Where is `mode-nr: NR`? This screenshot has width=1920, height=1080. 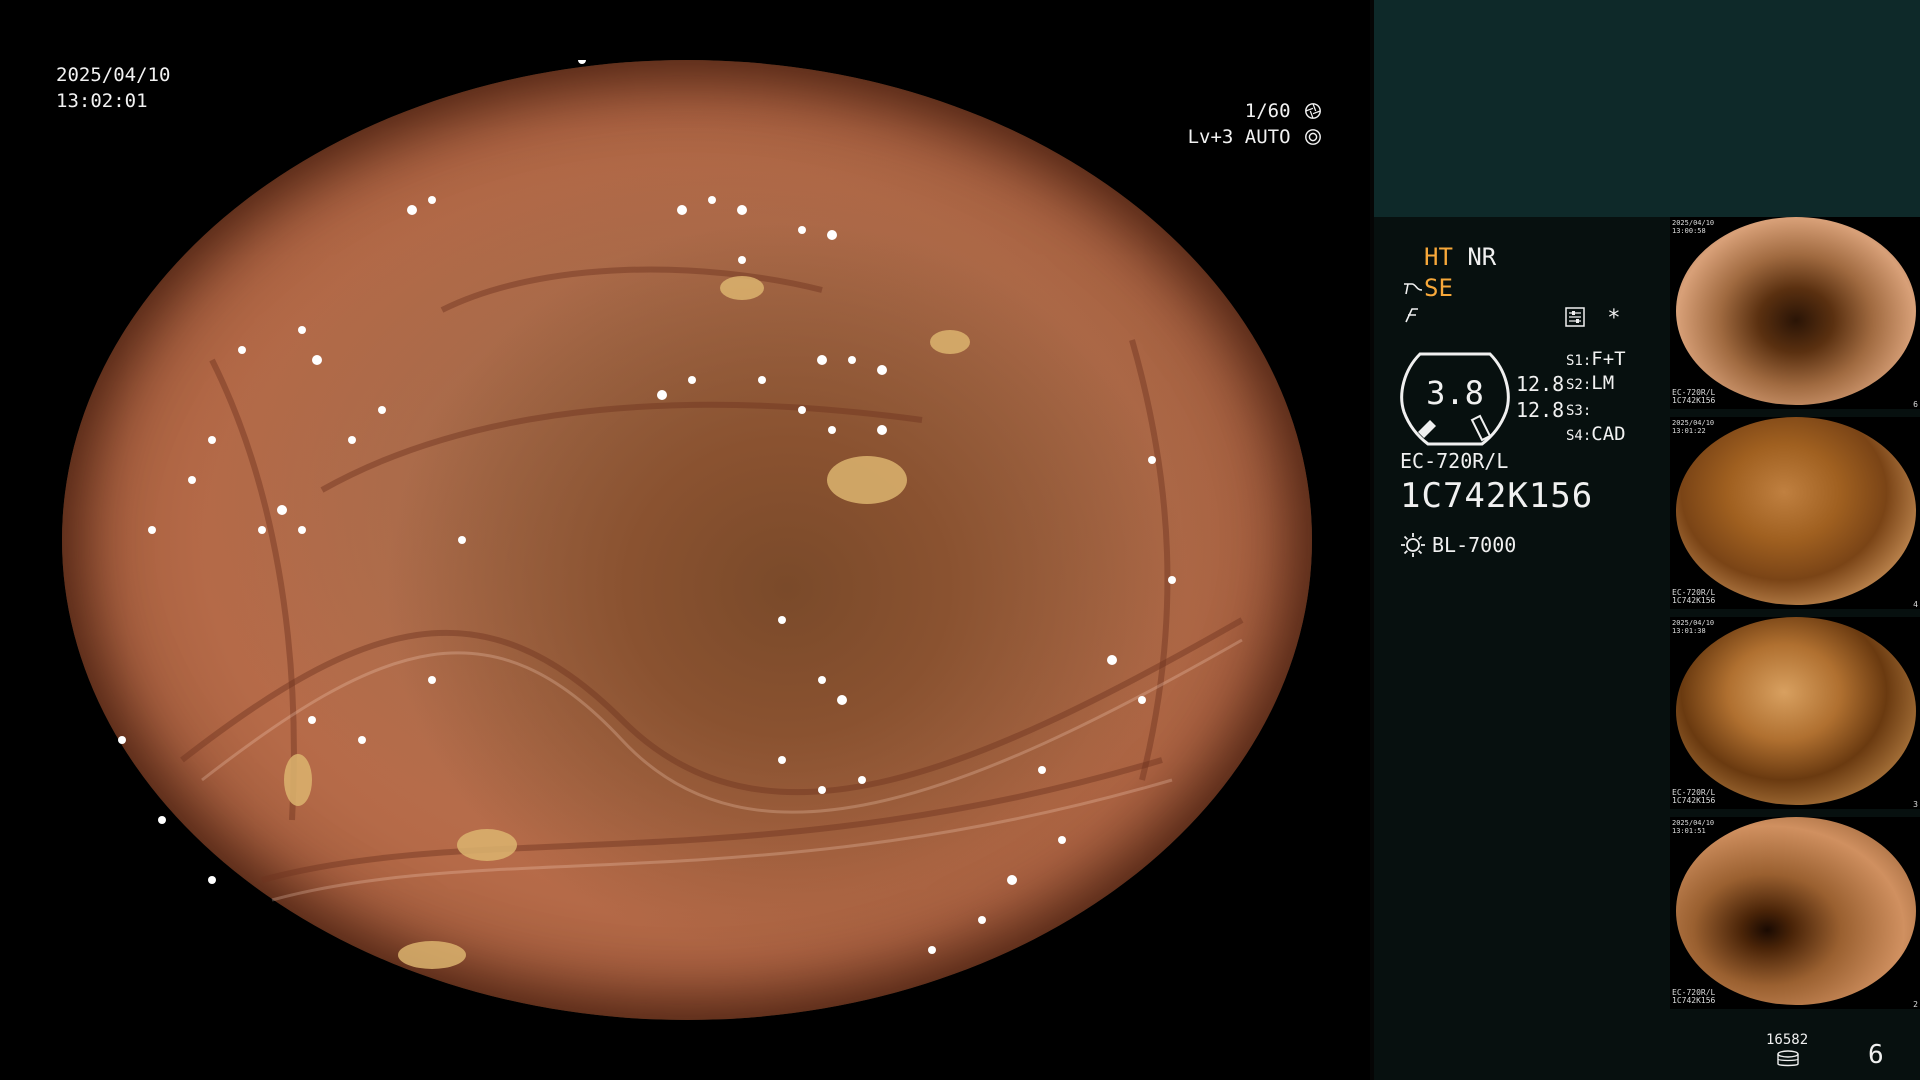
mode-nr: NR is located at coordinates (1482, 257).